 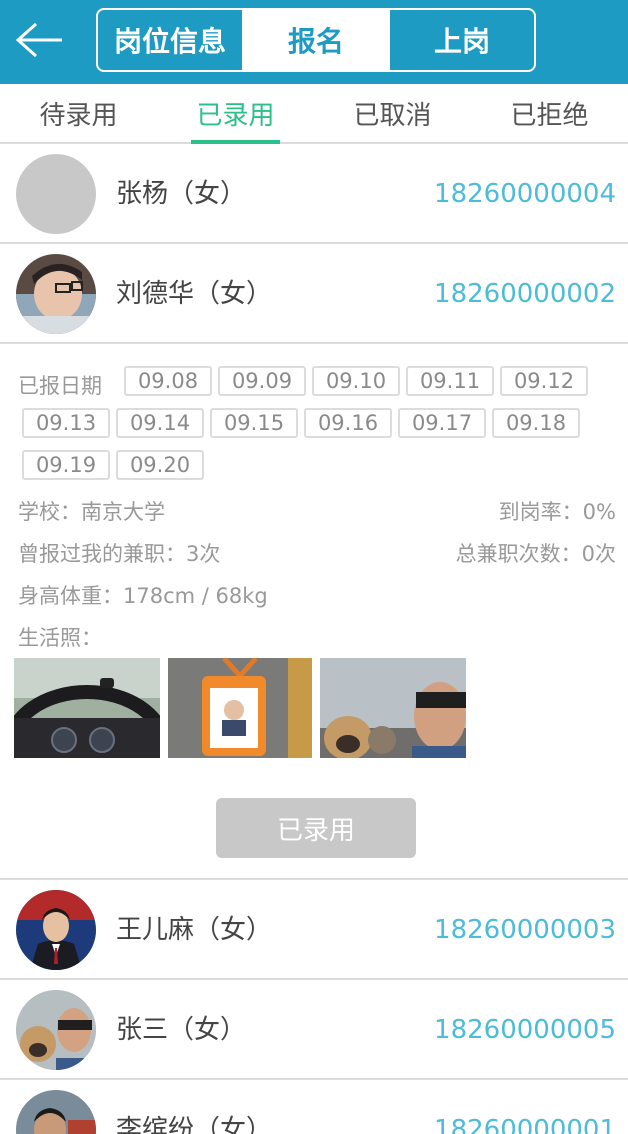 I want to click on life-photo-car, so click(x=87, y=708).